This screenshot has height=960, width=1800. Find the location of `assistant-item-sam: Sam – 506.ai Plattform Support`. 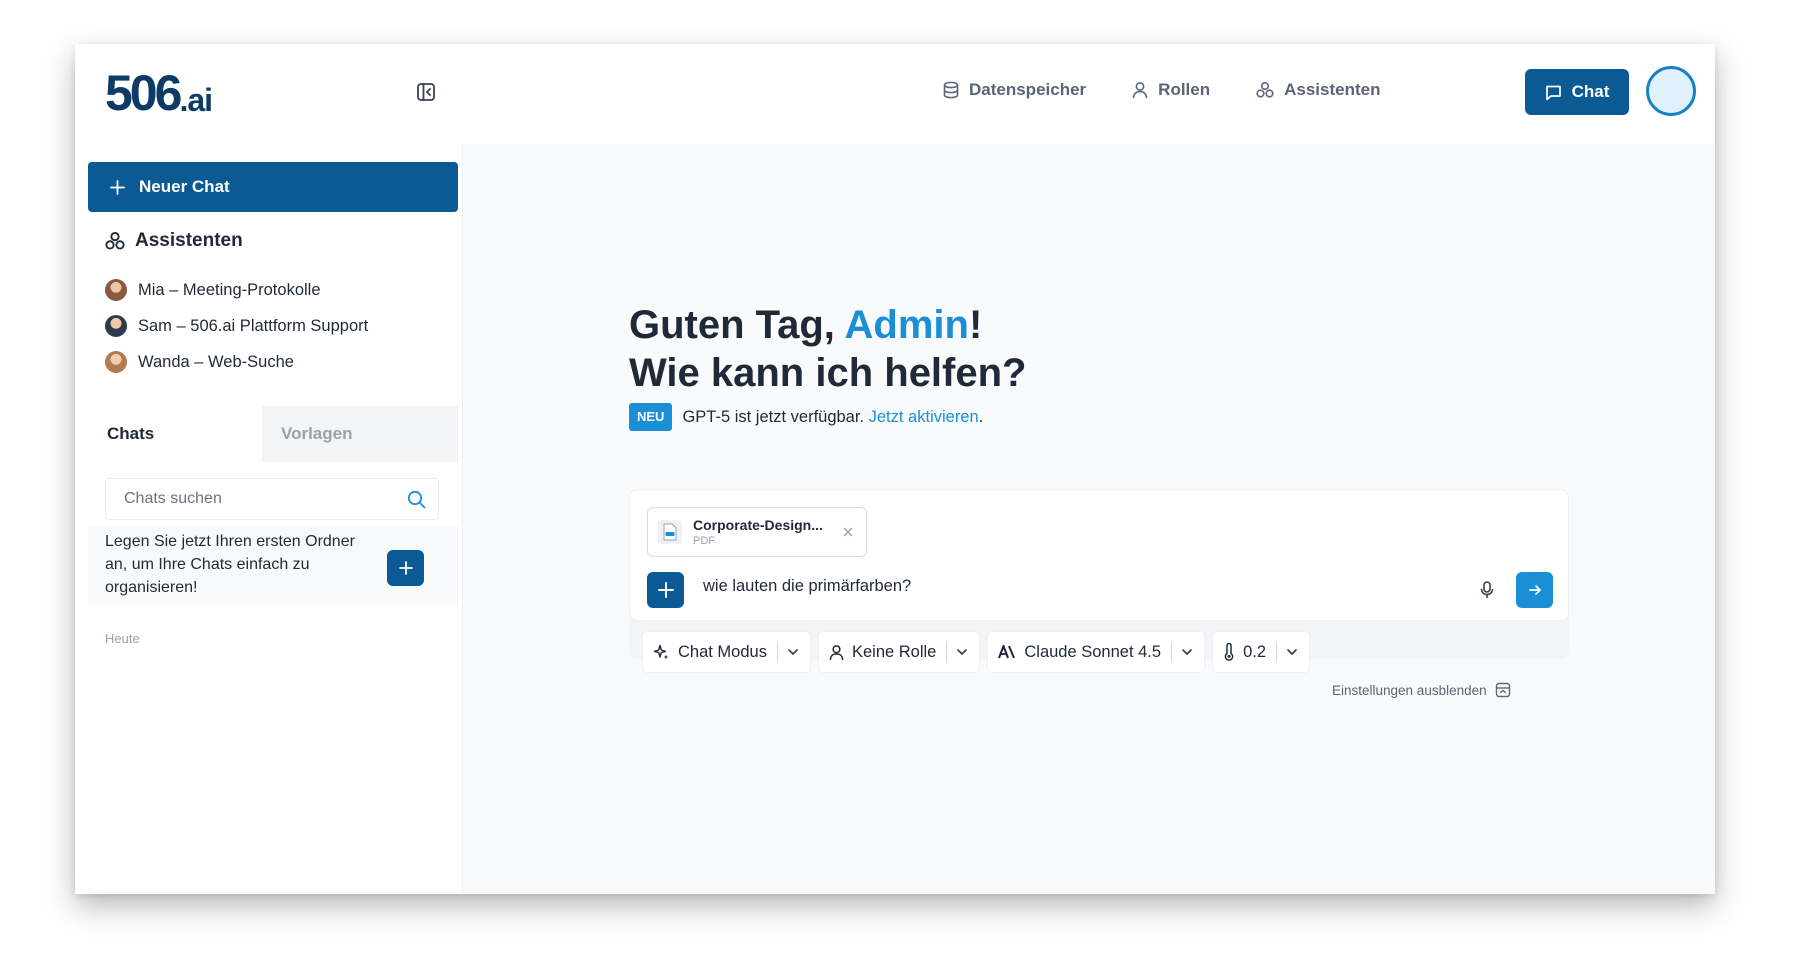

assistant-item-sam: Sam – 506.ai Plattform Support is located at coordinates (236, 326).